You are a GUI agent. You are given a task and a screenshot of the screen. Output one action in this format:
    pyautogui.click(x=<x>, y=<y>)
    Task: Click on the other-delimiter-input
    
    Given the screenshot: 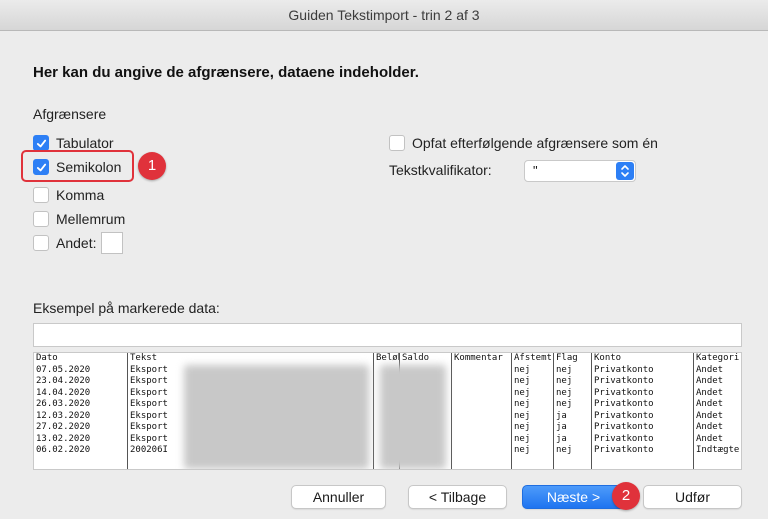 What is the action you would take?
    pyautogui.click(x=112, y=243)
    